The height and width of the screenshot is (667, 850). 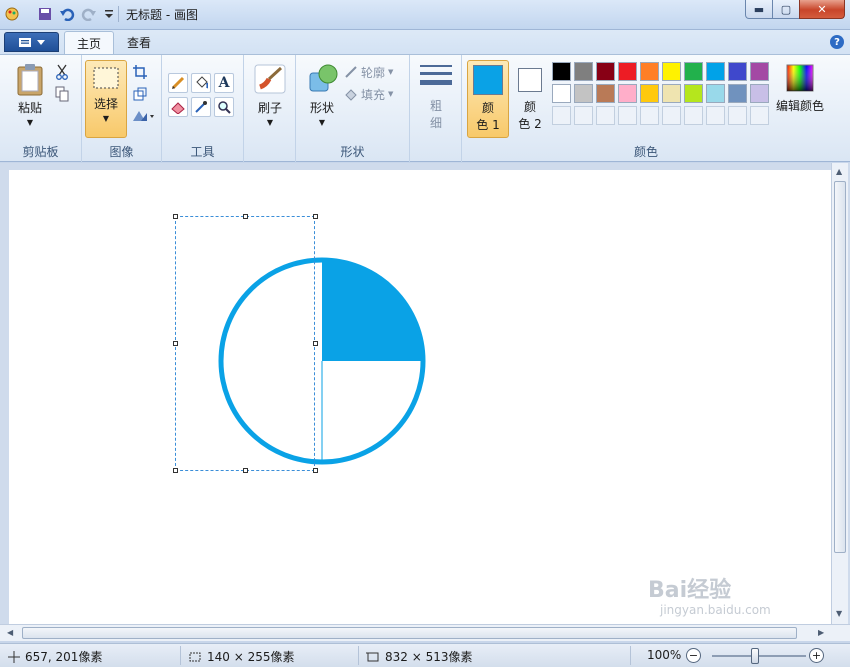 What do you see at coordinates (837, 42) in the screenshot?
I see `help-icon: ?` at bounding box center [837, 42].